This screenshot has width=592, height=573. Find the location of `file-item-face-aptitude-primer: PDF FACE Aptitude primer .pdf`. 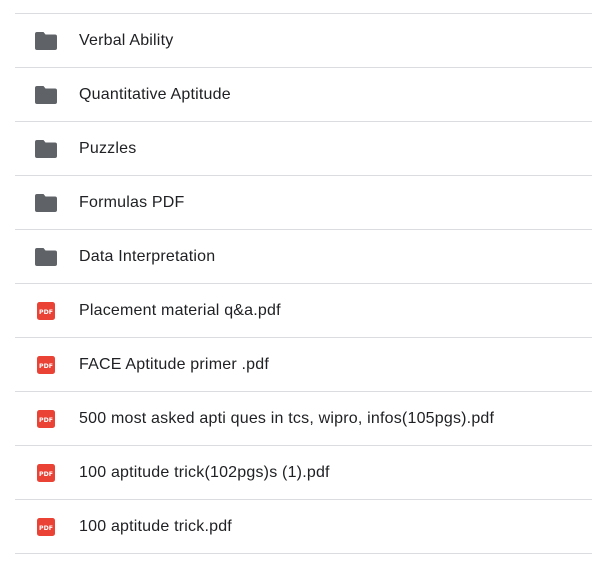

file-item-face-aptitude-primer: PDF FACE Aptitude primer .pdf is located at coordinates (303, 365).